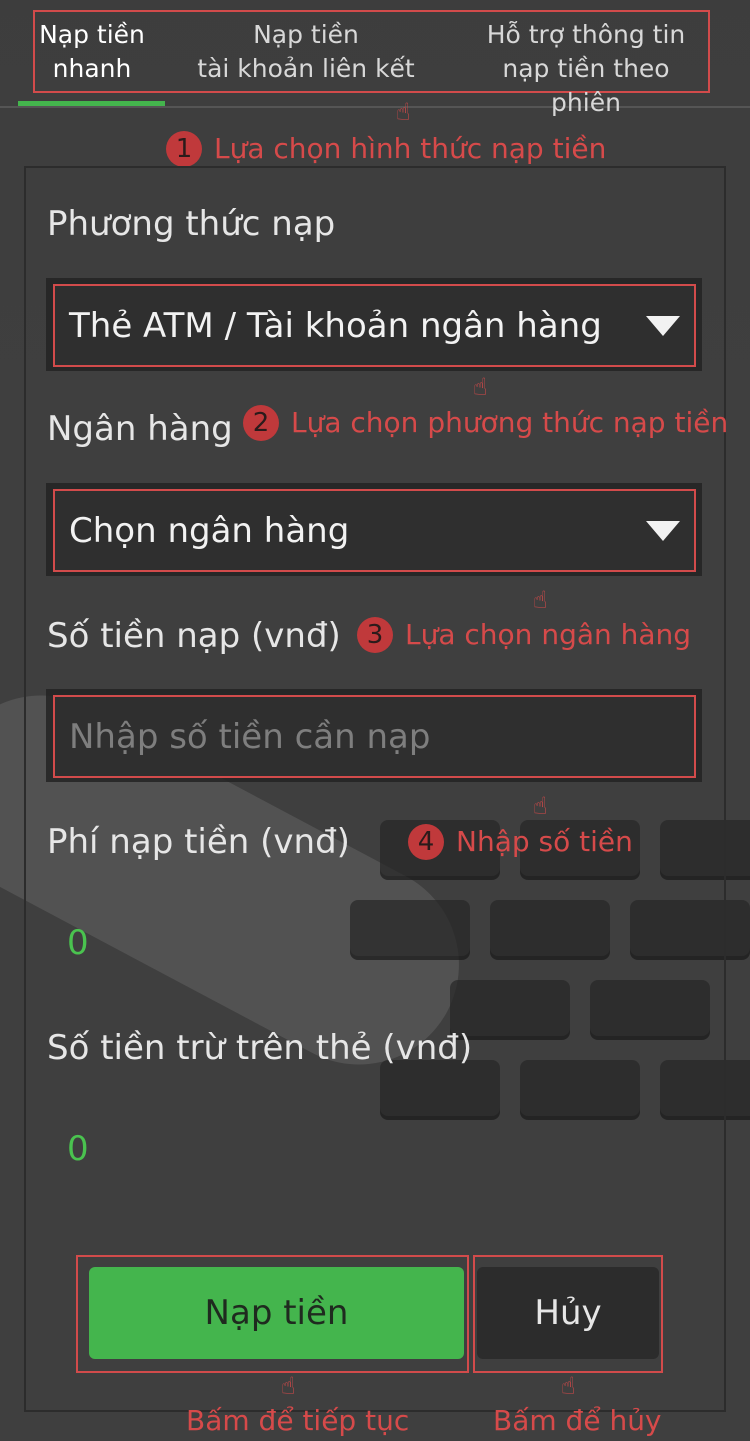  I want to click on step-1-text: Lựa chọn hình thức nạp tiền, so click(410, 148).